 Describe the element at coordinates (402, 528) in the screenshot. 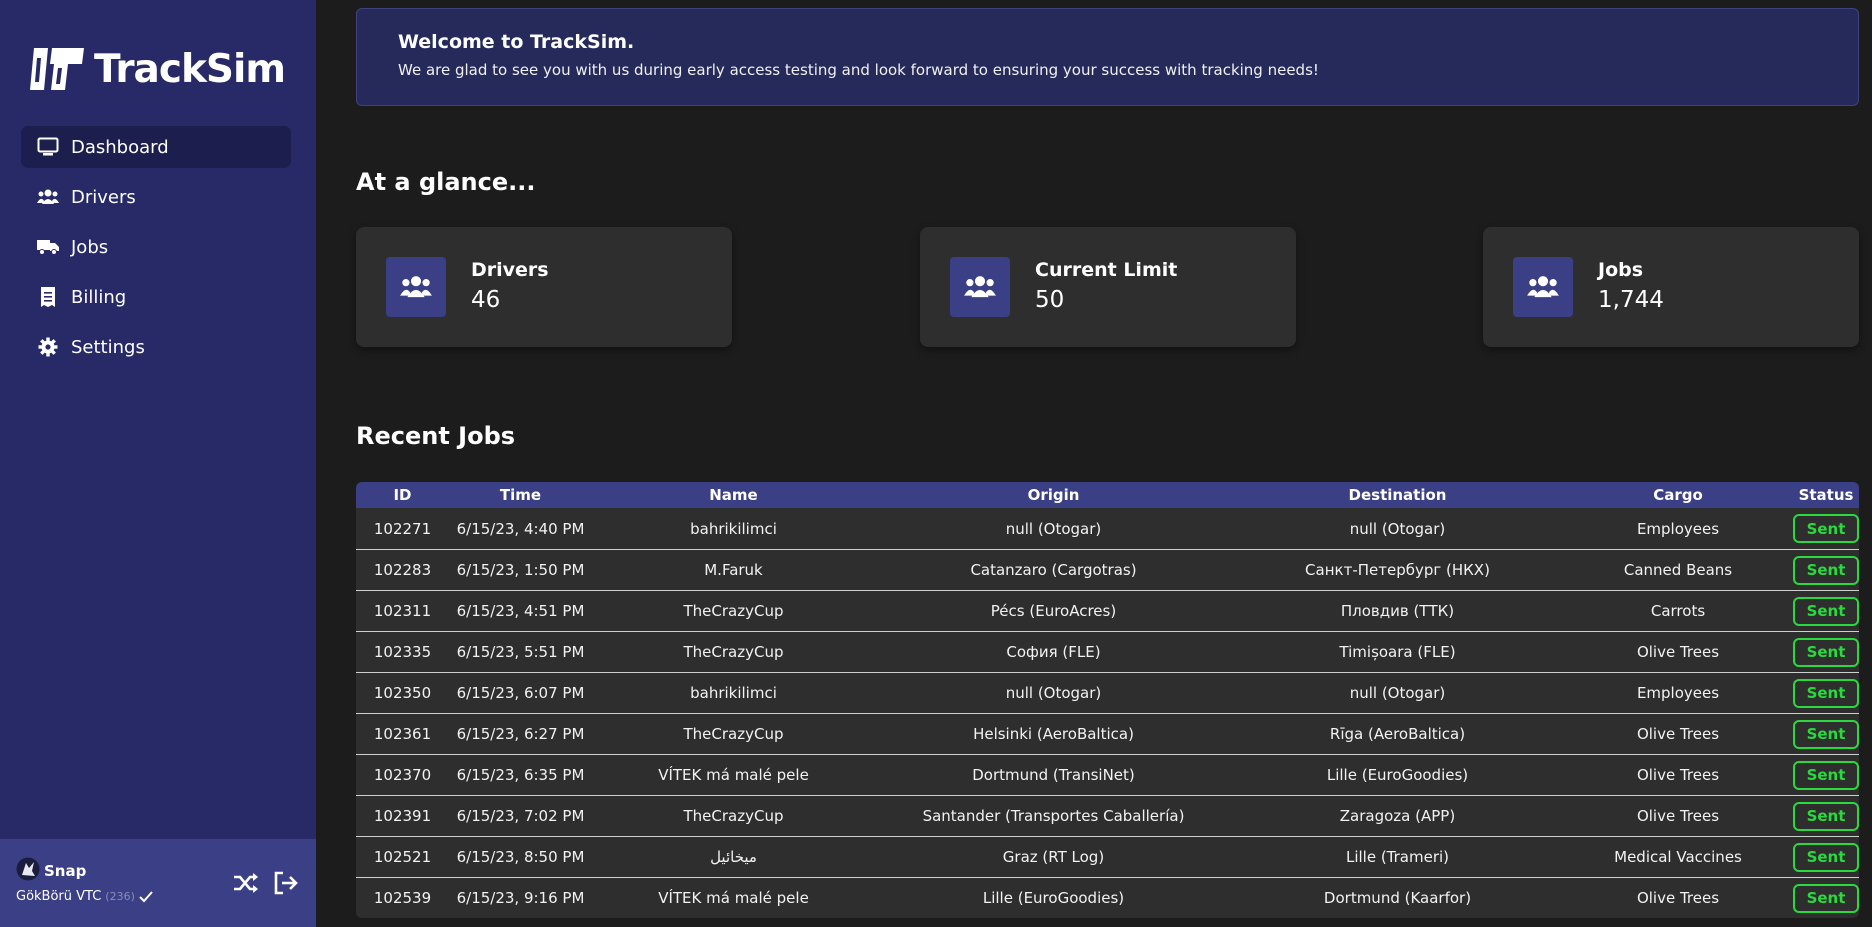

I see `job-id-cell: 102271` at that location.